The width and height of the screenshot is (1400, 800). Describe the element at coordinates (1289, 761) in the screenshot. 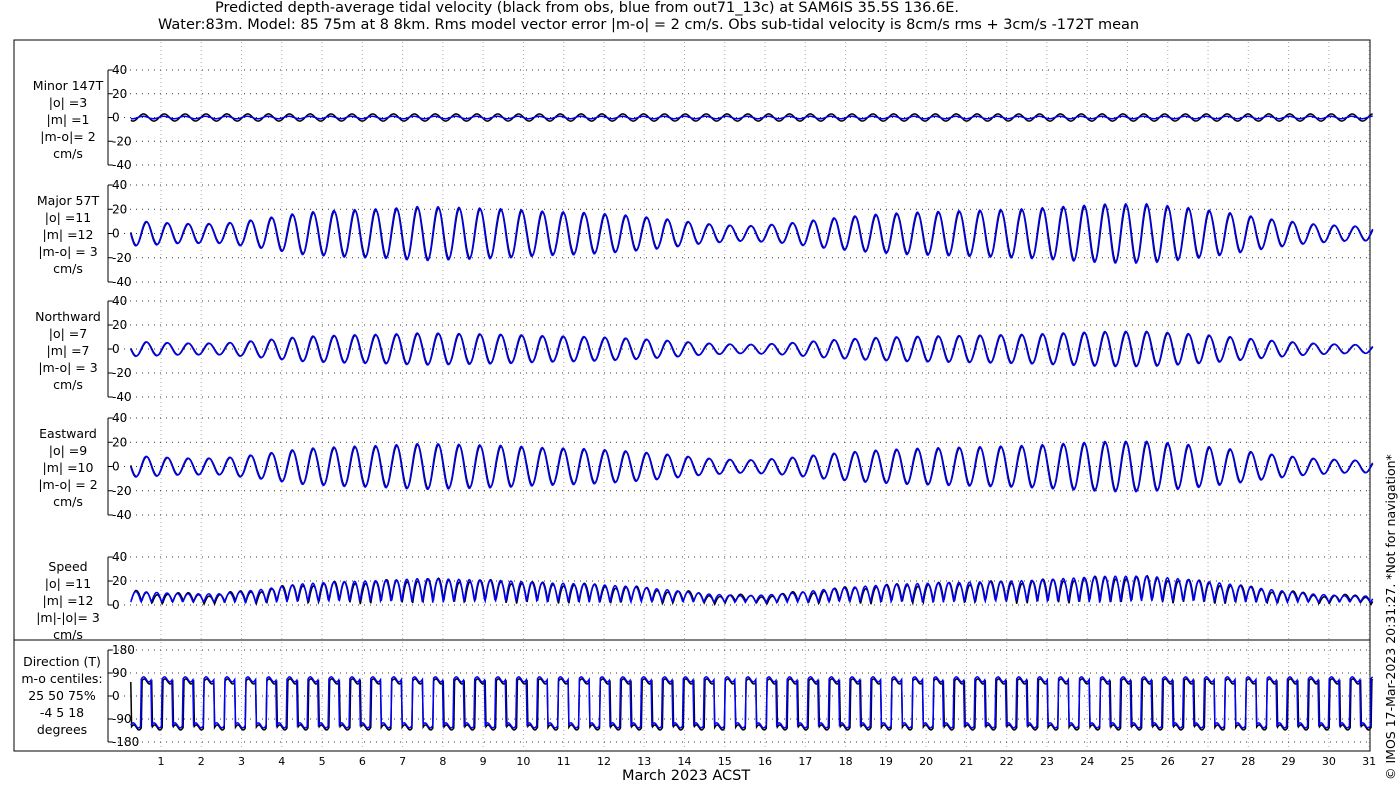

I see `x-tick-label: 29` at that location.